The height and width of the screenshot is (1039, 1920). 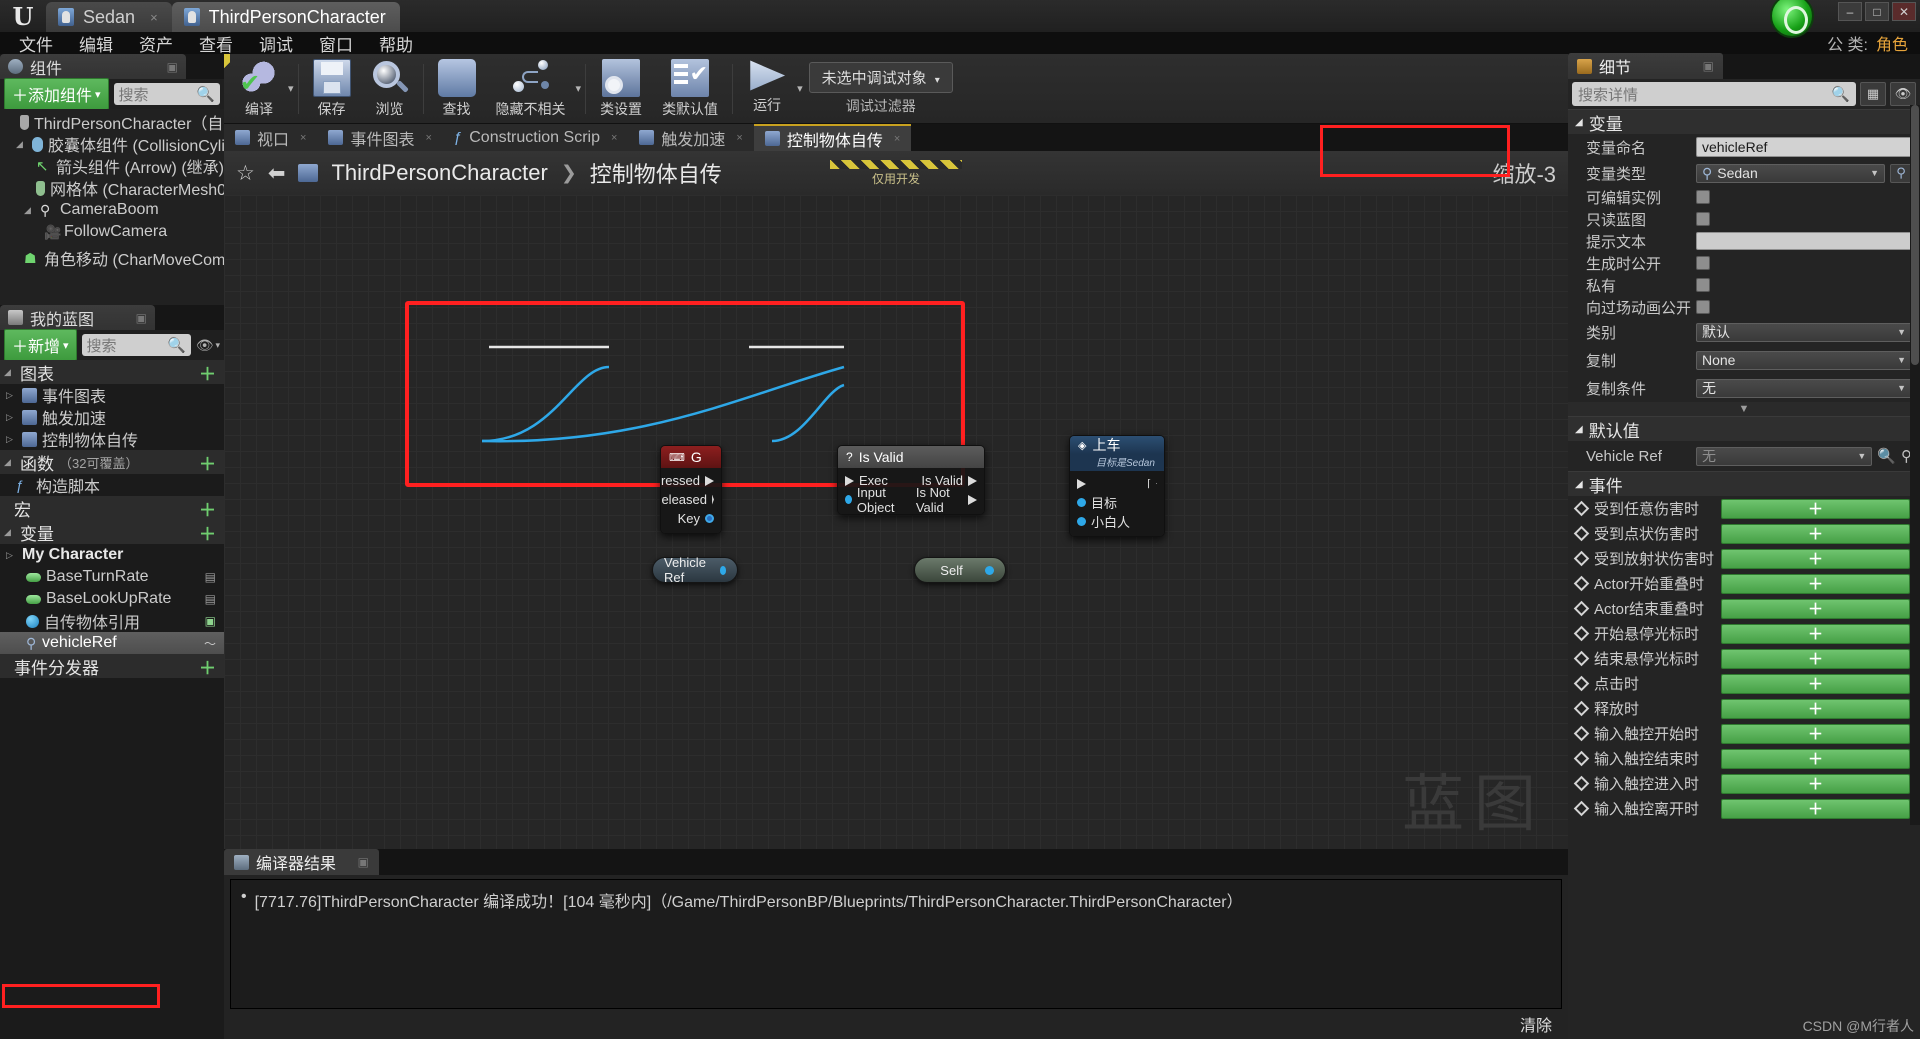 I want to click on component-row-charactermovement: ☗ 角色移动 (CharMoveComp) (继承, so click(x=112, y=258).